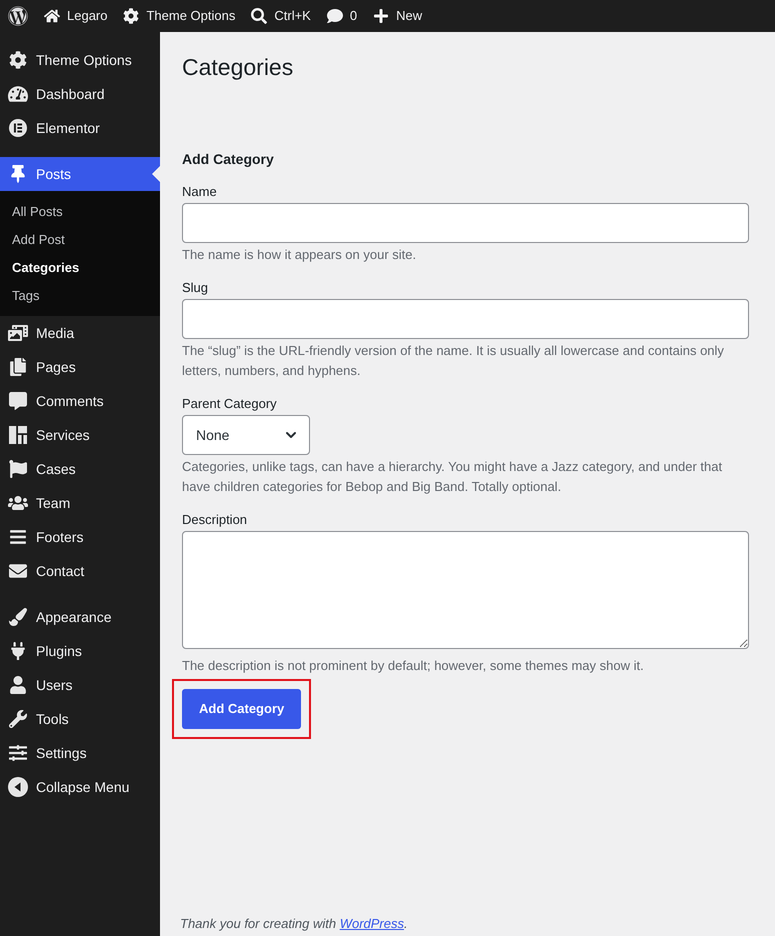 Image resolution: width=775 pixels, height=936 pixels. I want to click on wordpress-link: WordPress, so click(372, 923).